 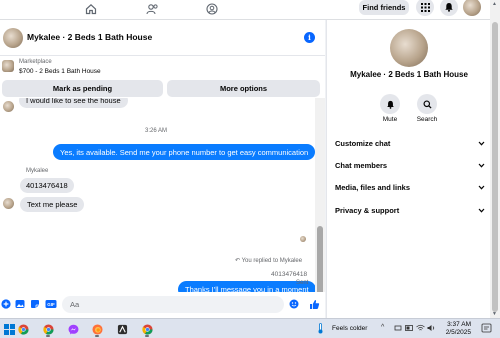 I want to click on chat-members-item: Chat members, so click(x=410, y=165).